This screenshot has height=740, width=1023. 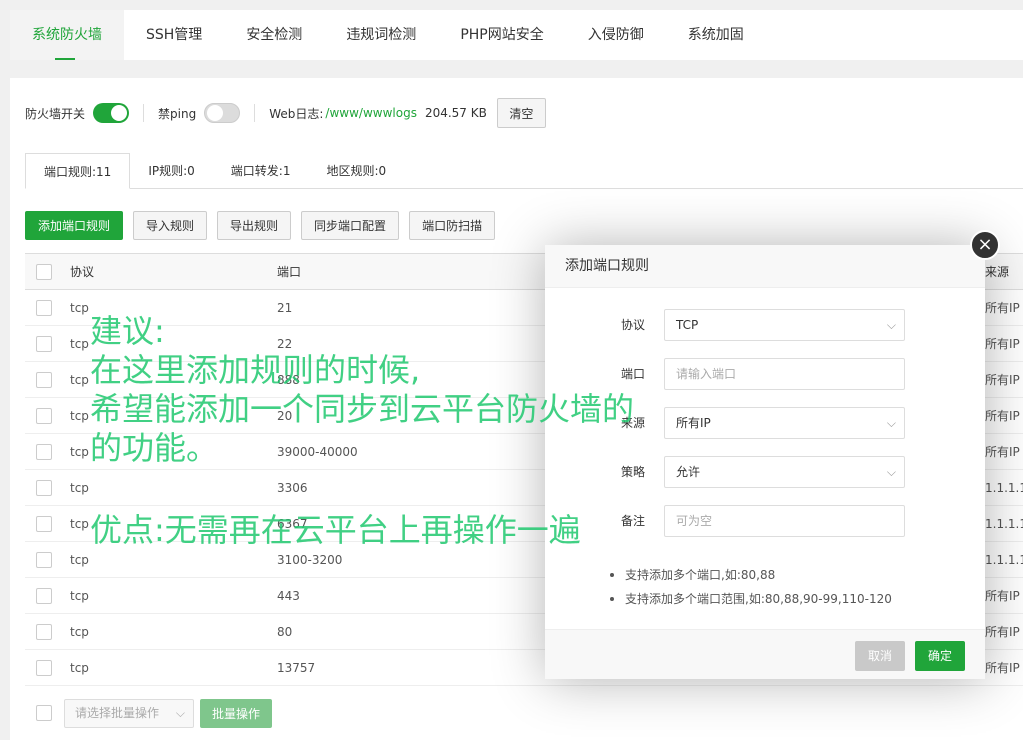 I want to click on tab-intrusion-defense: 入侵防御, so click(x=616, y=35).